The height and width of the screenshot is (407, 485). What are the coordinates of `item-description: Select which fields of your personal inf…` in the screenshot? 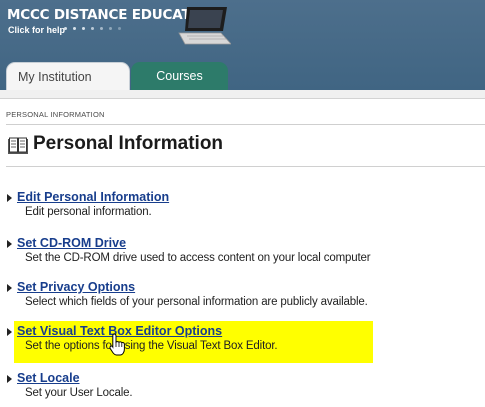 It's located at (196, 302).